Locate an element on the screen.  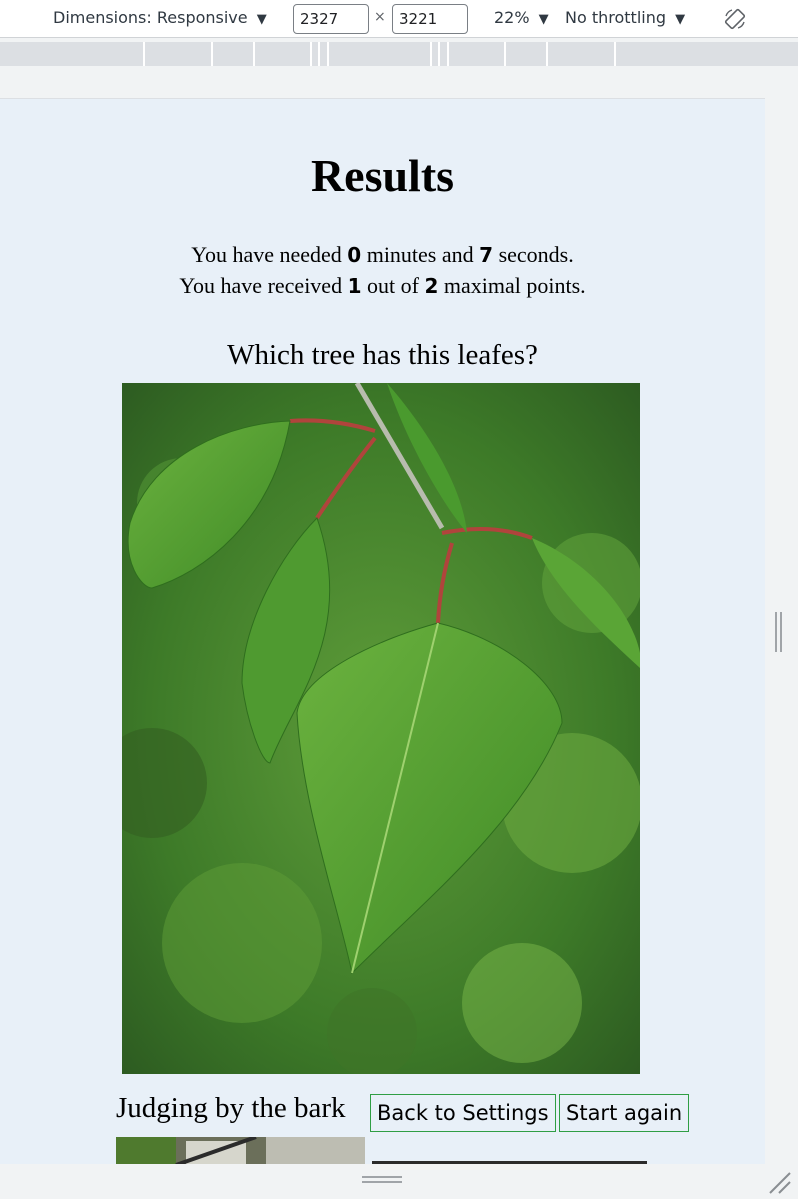
question-heading: Which tree has this leafes? is located at coordinates (382, 355).